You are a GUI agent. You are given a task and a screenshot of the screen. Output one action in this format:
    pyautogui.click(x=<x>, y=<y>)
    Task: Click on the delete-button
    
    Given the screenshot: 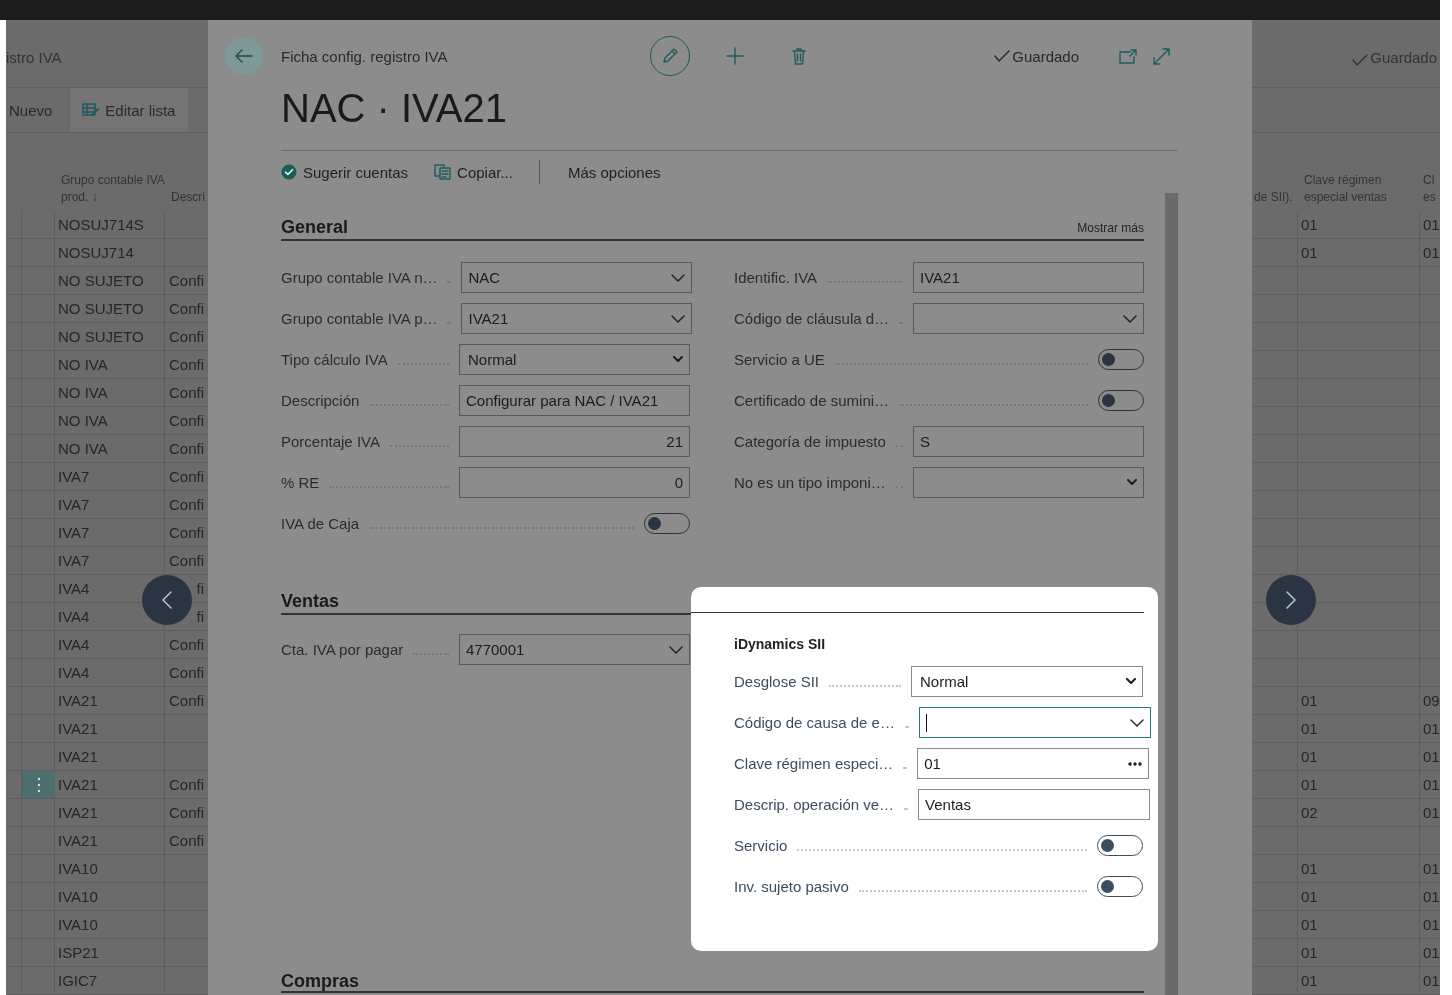 What is the action you would take?
    pyautogui.click(x=799, y=56)
    